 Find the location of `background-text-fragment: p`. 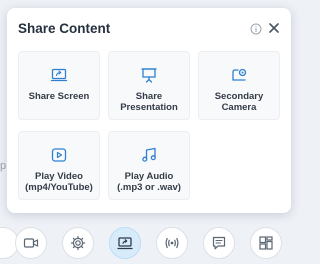

background-text-fragment: p is located at coordinates (3, 166).